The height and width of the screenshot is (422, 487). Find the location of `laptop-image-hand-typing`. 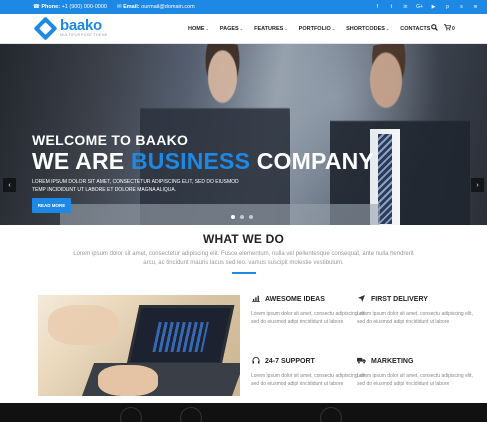

laptop-image-hand-typing is located at coordinates (128, 380).